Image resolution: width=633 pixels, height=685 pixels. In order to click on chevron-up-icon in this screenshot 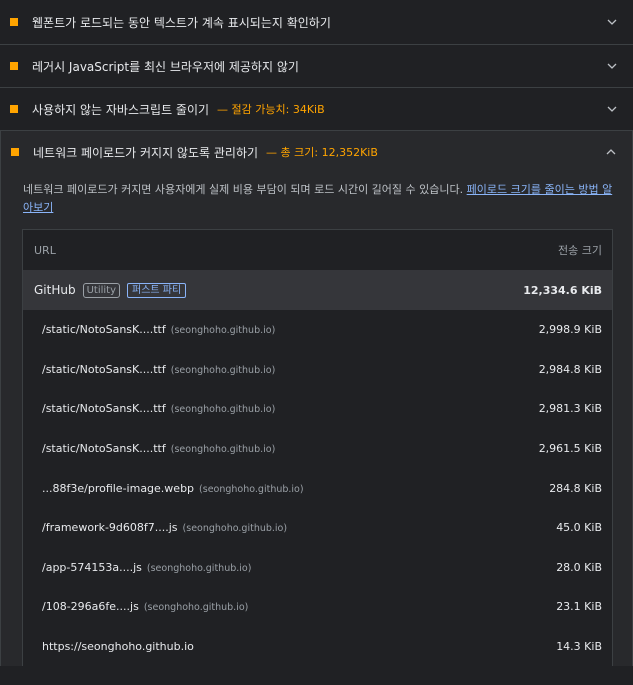, I will do `click(611, 152)`.